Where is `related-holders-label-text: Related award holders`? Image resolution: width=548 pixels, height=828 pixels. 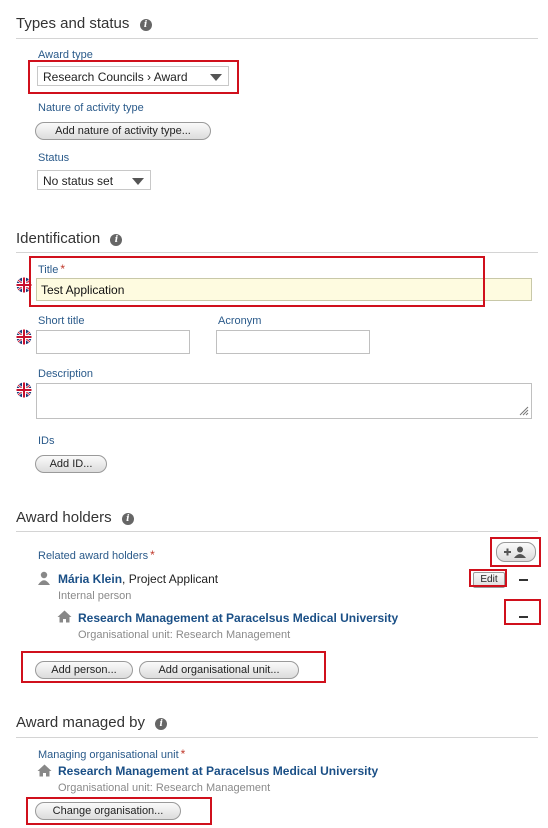
related-holders-label-text: Related award holders is located at coordinates (93, 556).